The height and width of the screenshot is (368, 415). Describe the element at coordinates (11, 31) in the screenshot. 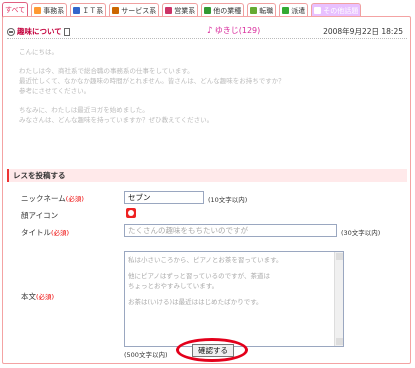

I see `thread-icon` at that location.